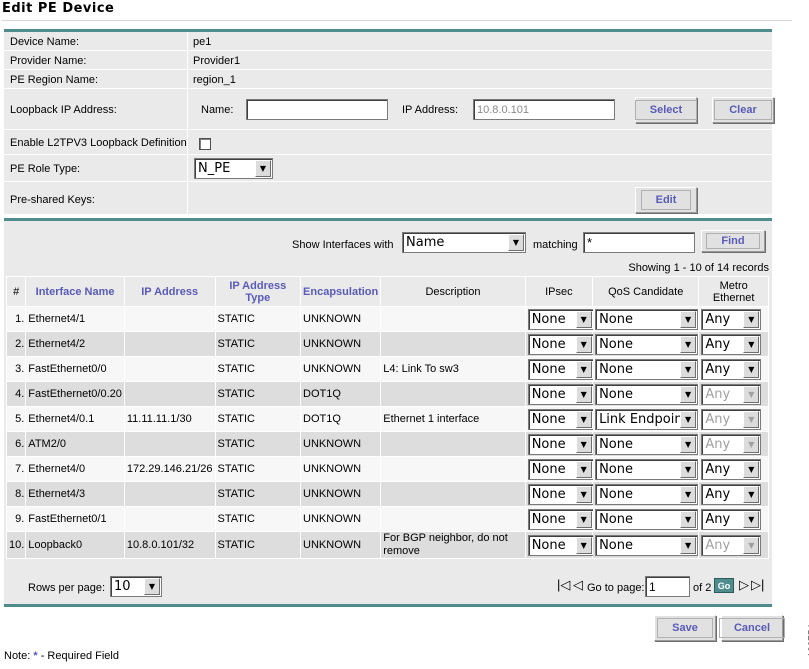  What do you see at coordinates (341, 291) in the screenshot?
I see `col-encapsulation: Encapsulation` at bounding box center [341, 291].